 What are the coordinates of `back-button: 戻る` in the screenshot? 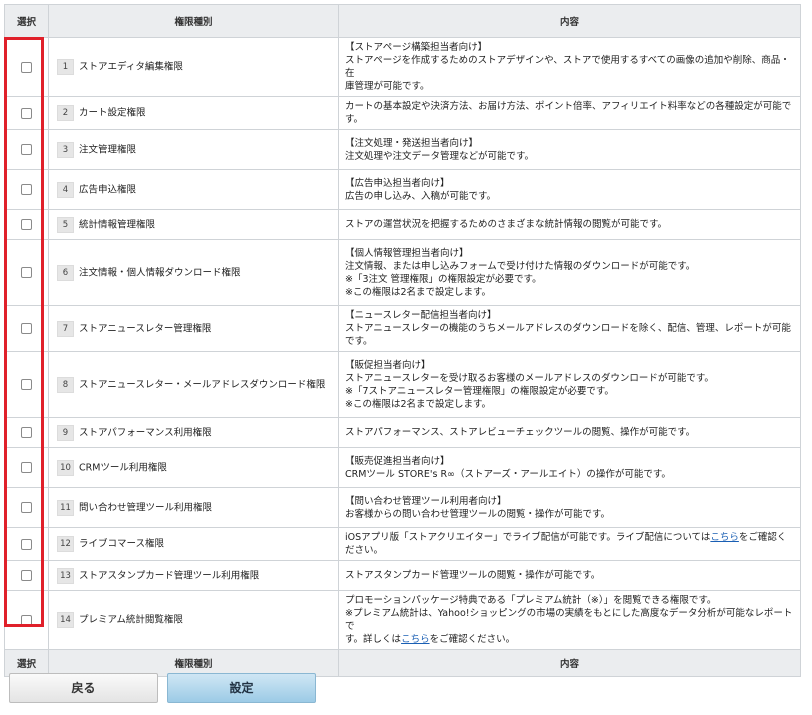 It's located at (83, 688).